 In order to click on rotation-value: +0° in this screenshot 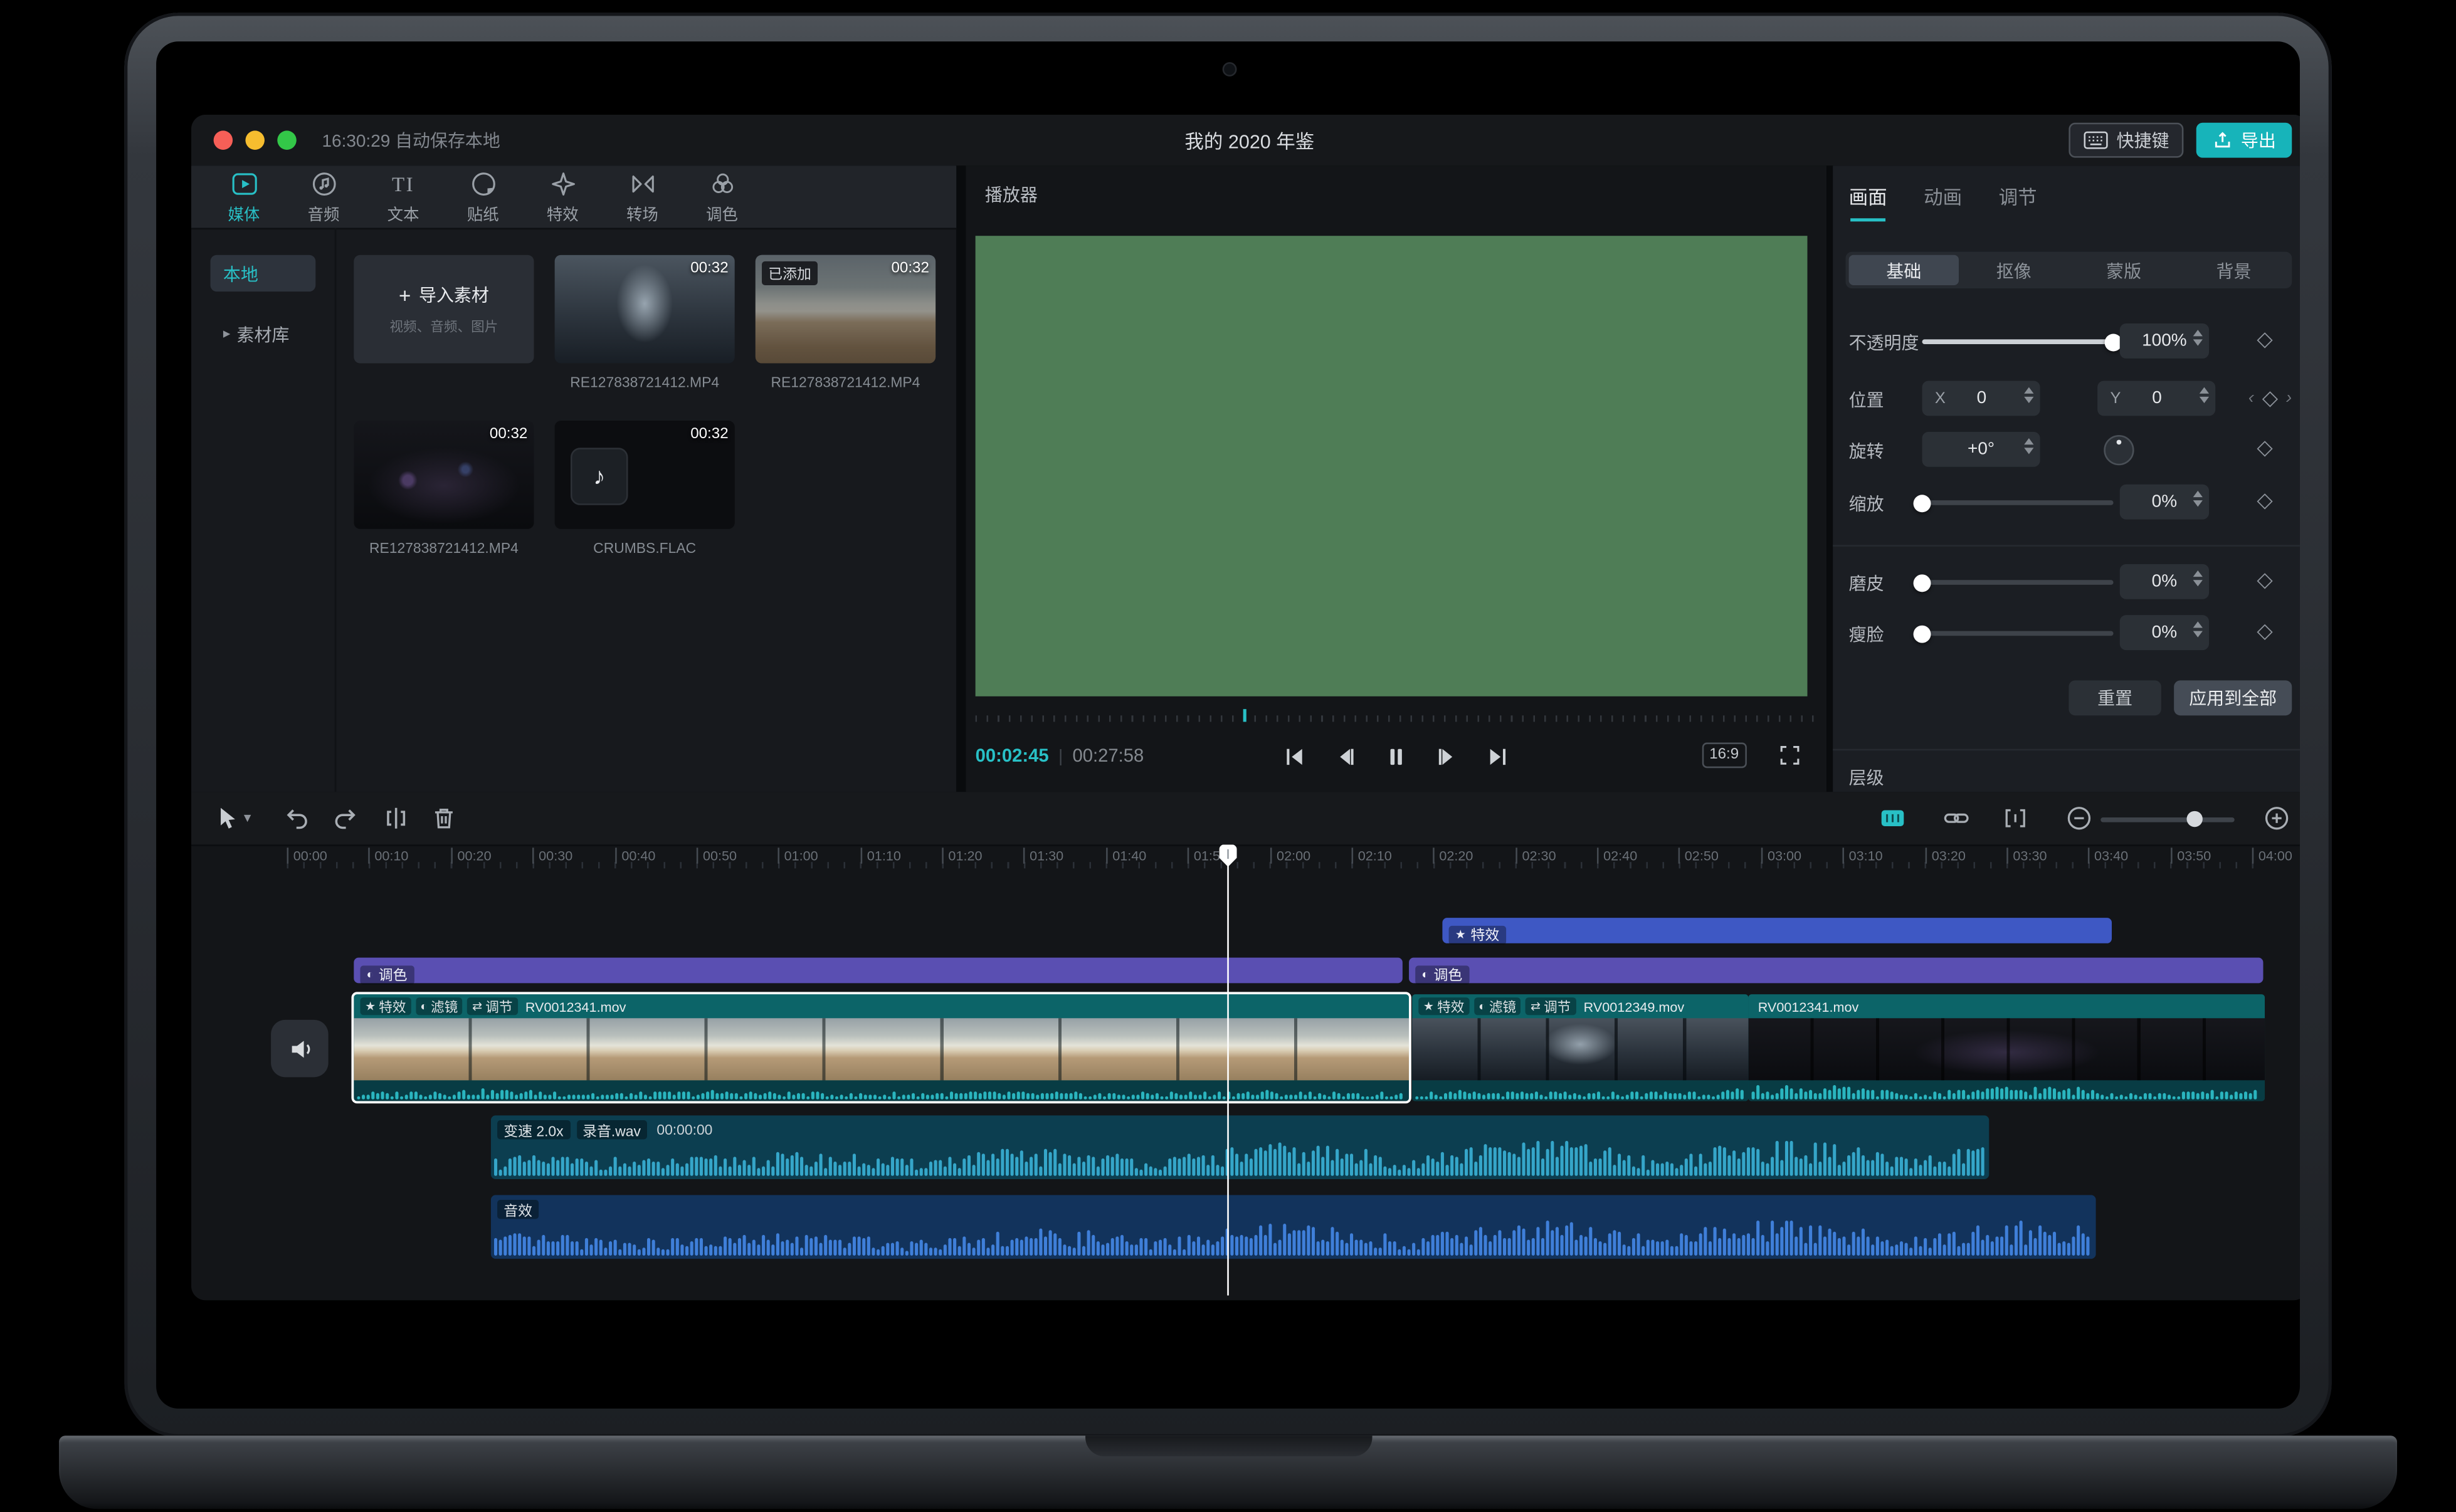, I will do `click(1981, 449)`.